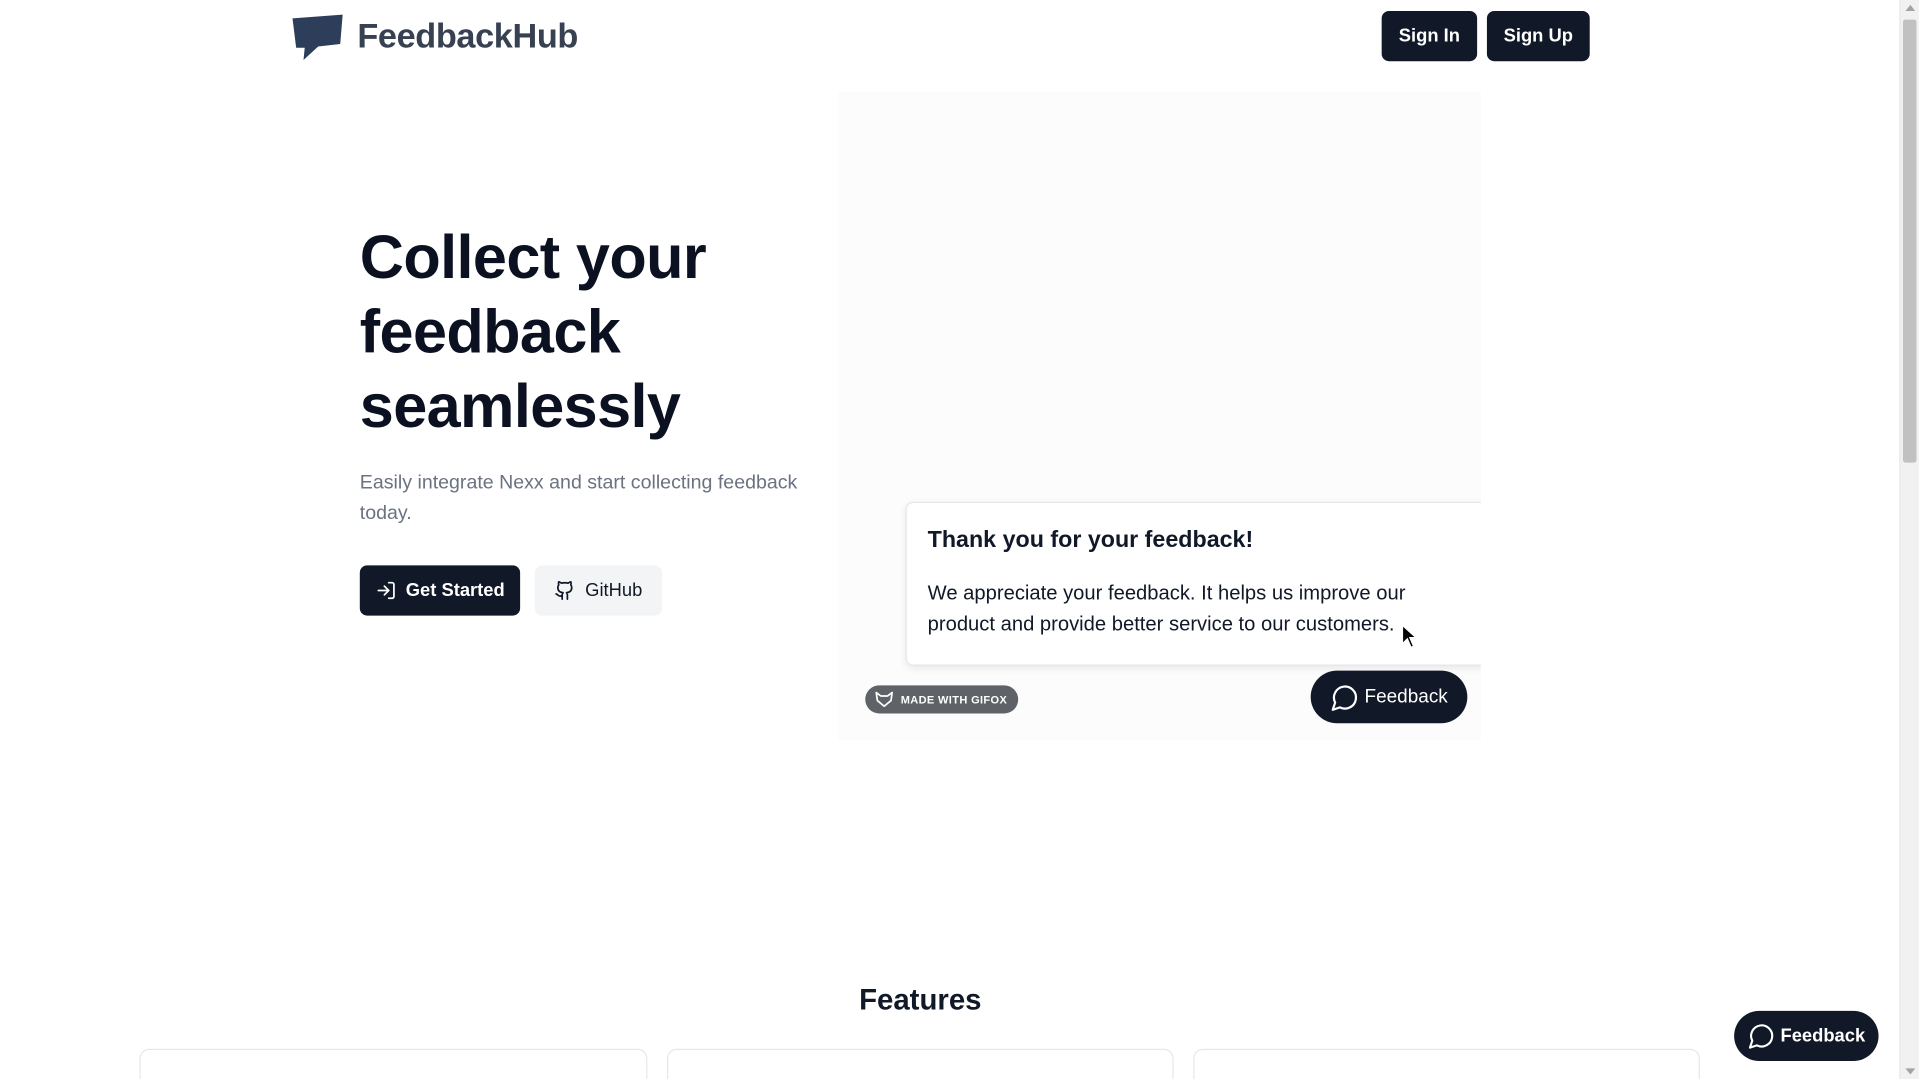  I want to click on github-button: GitHub, so click(598, 590).